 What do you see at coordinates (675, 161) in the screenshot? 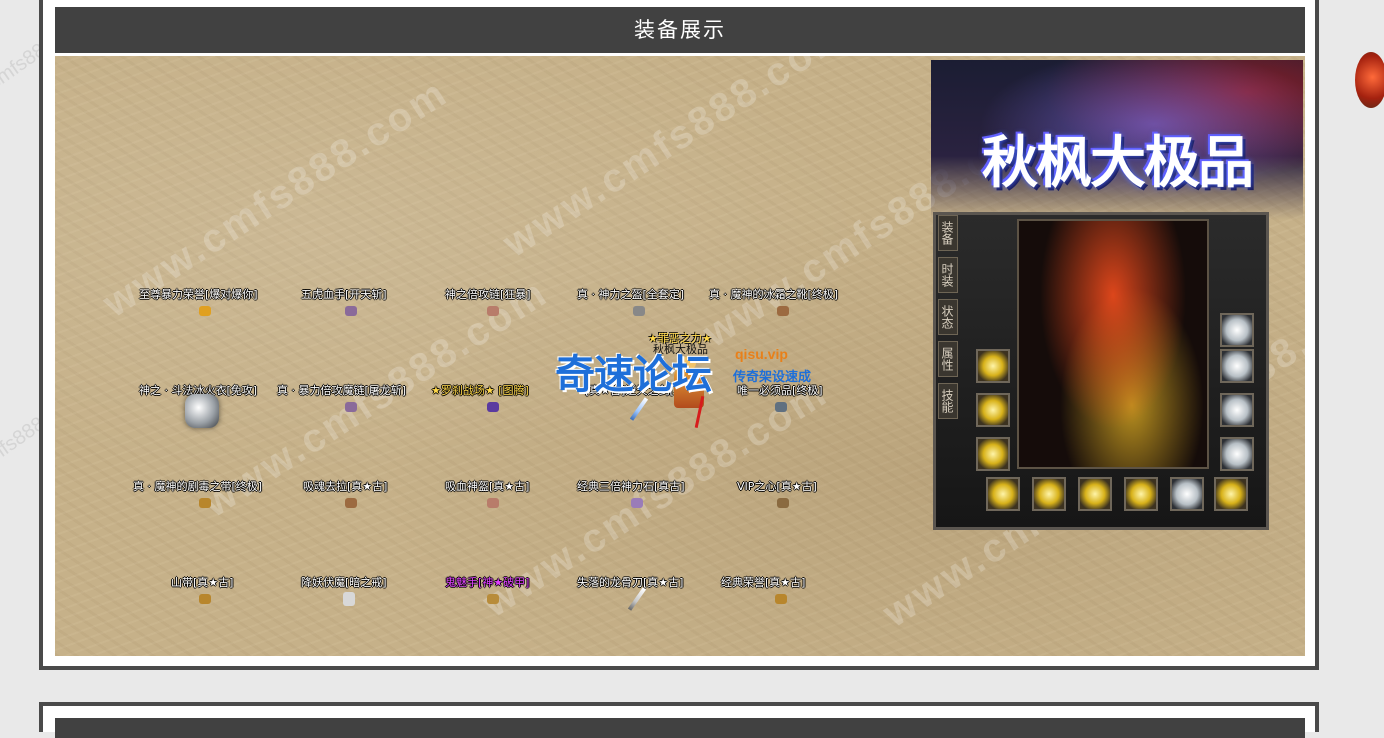
I see `watermark: www.cmfs888.com` at bounding box center [675, 161].